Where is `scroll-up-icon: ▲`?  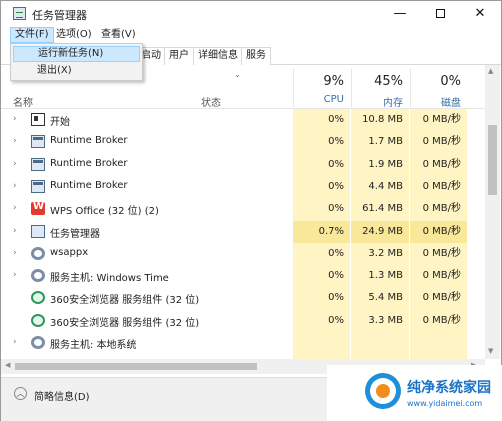 scroll-up-icon: ▲ is located at coordinates (490, 71).